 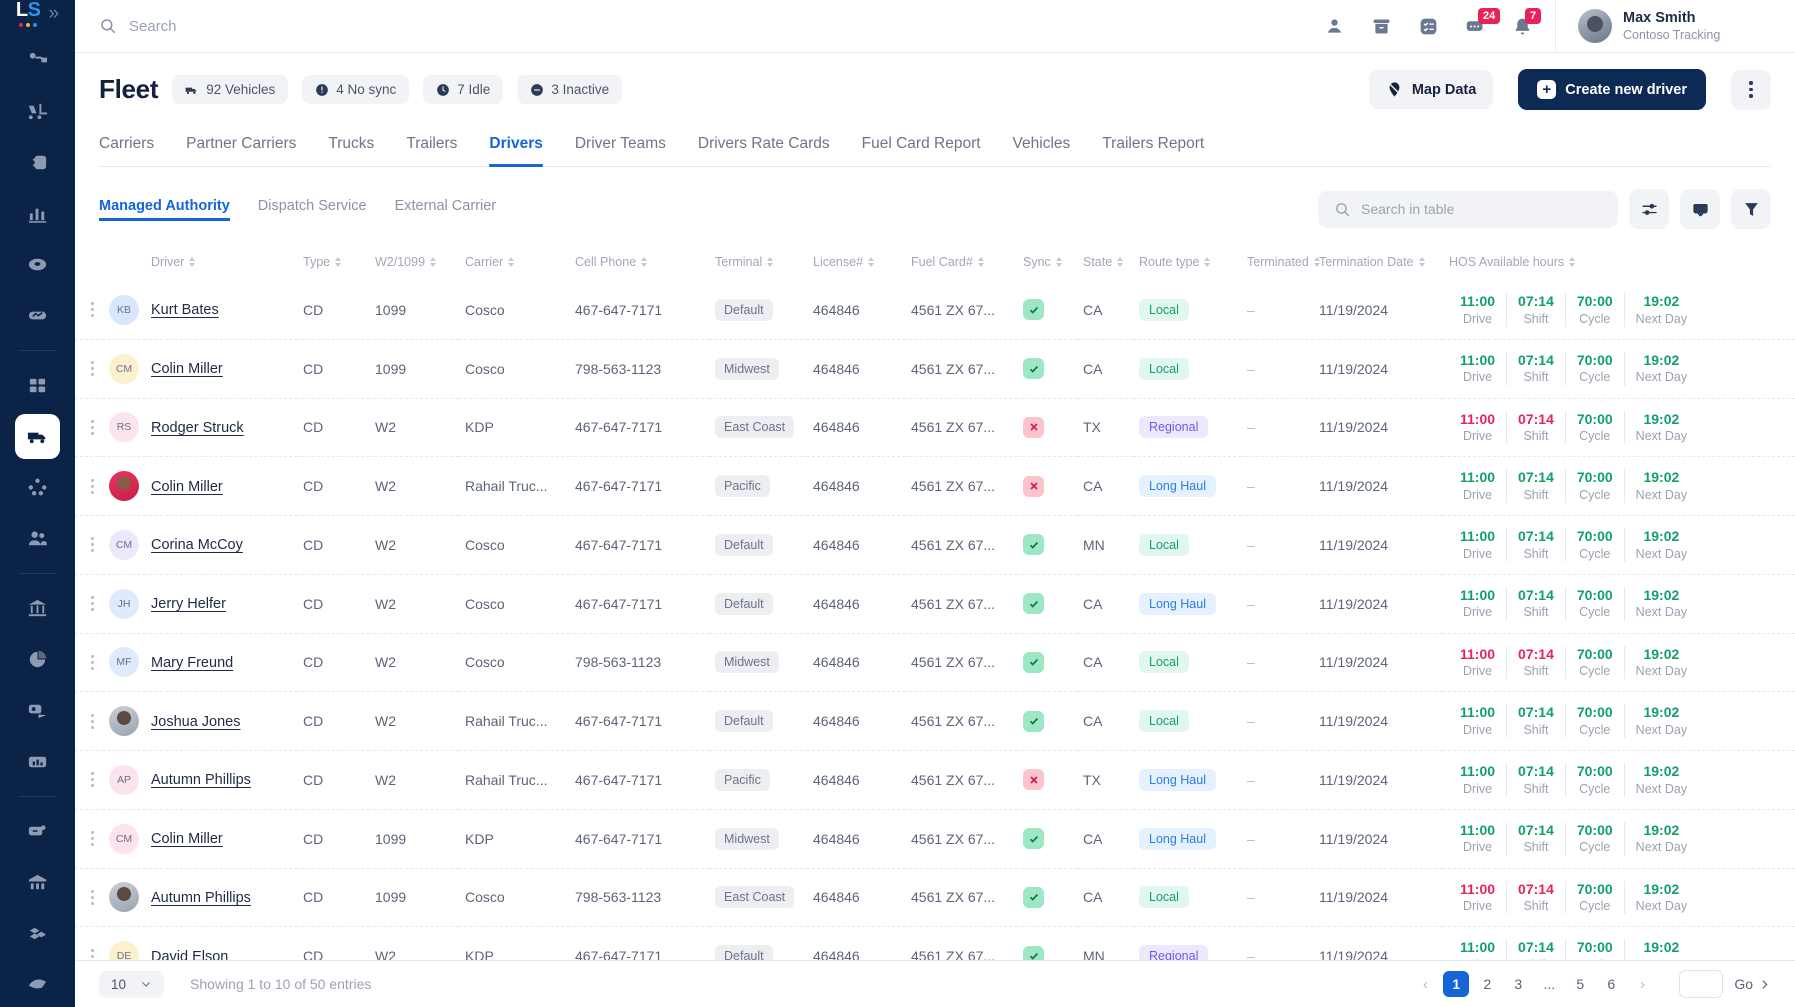 I want to click on driver-cell: Kurt Bates, so click(x=221, y=310).